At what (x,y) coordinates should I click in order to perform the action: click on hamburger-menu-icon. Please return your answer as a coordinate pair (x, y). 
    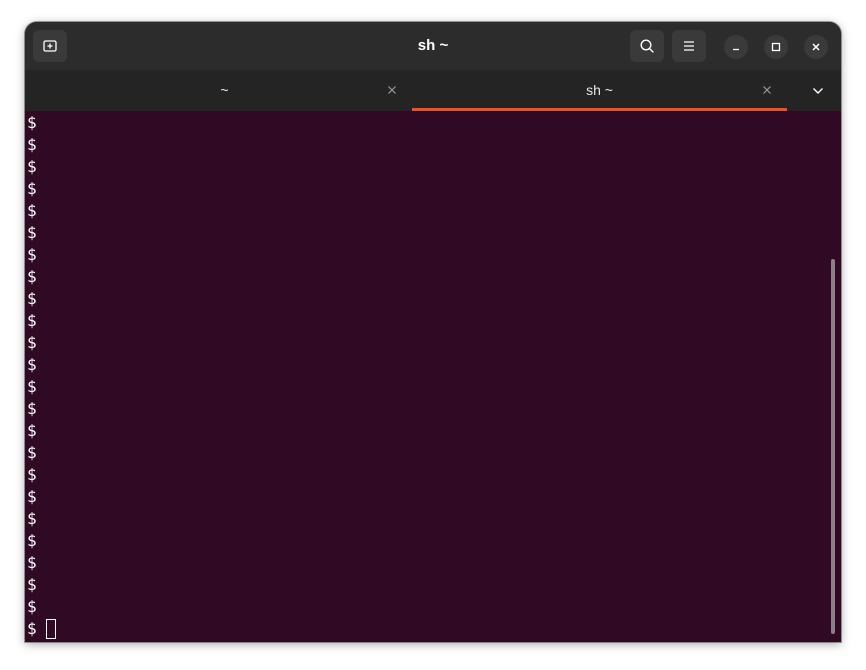
    Looking at the image, I should click on (689, 46).